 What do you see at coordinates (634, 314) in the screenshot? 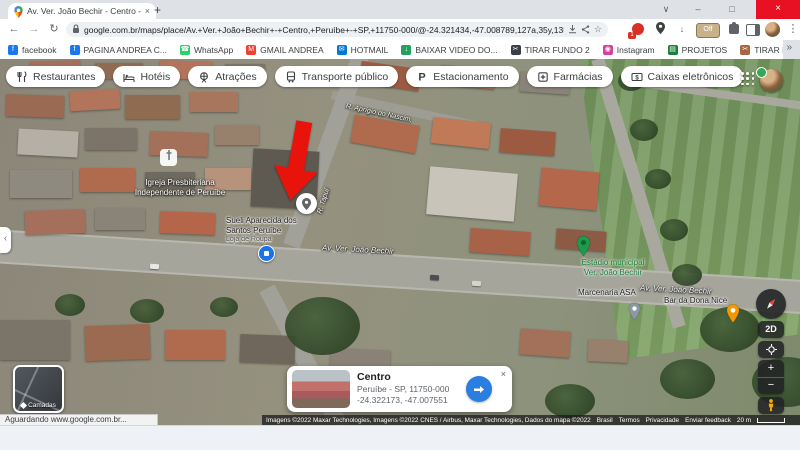
I see `carpentry-pin` at bounding box center [634, 314].